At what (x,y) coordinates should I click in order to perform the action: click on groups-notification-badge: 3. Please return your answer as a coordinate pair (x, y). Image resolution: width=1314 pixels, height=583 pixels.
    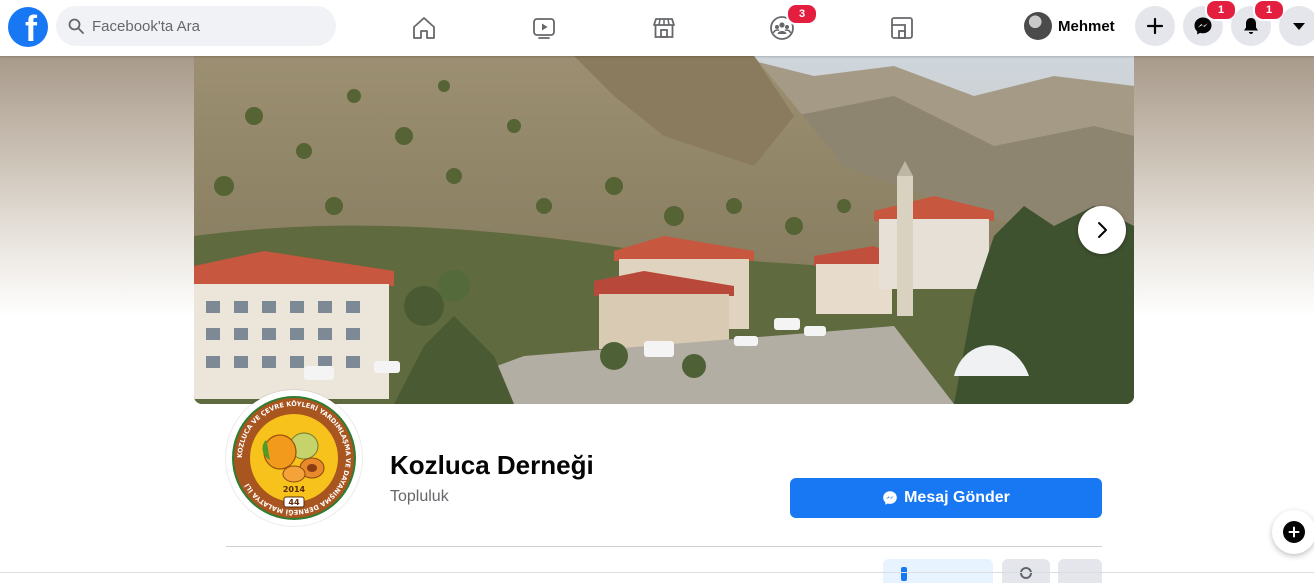
    Looking at the image, I should click on (802, 14).